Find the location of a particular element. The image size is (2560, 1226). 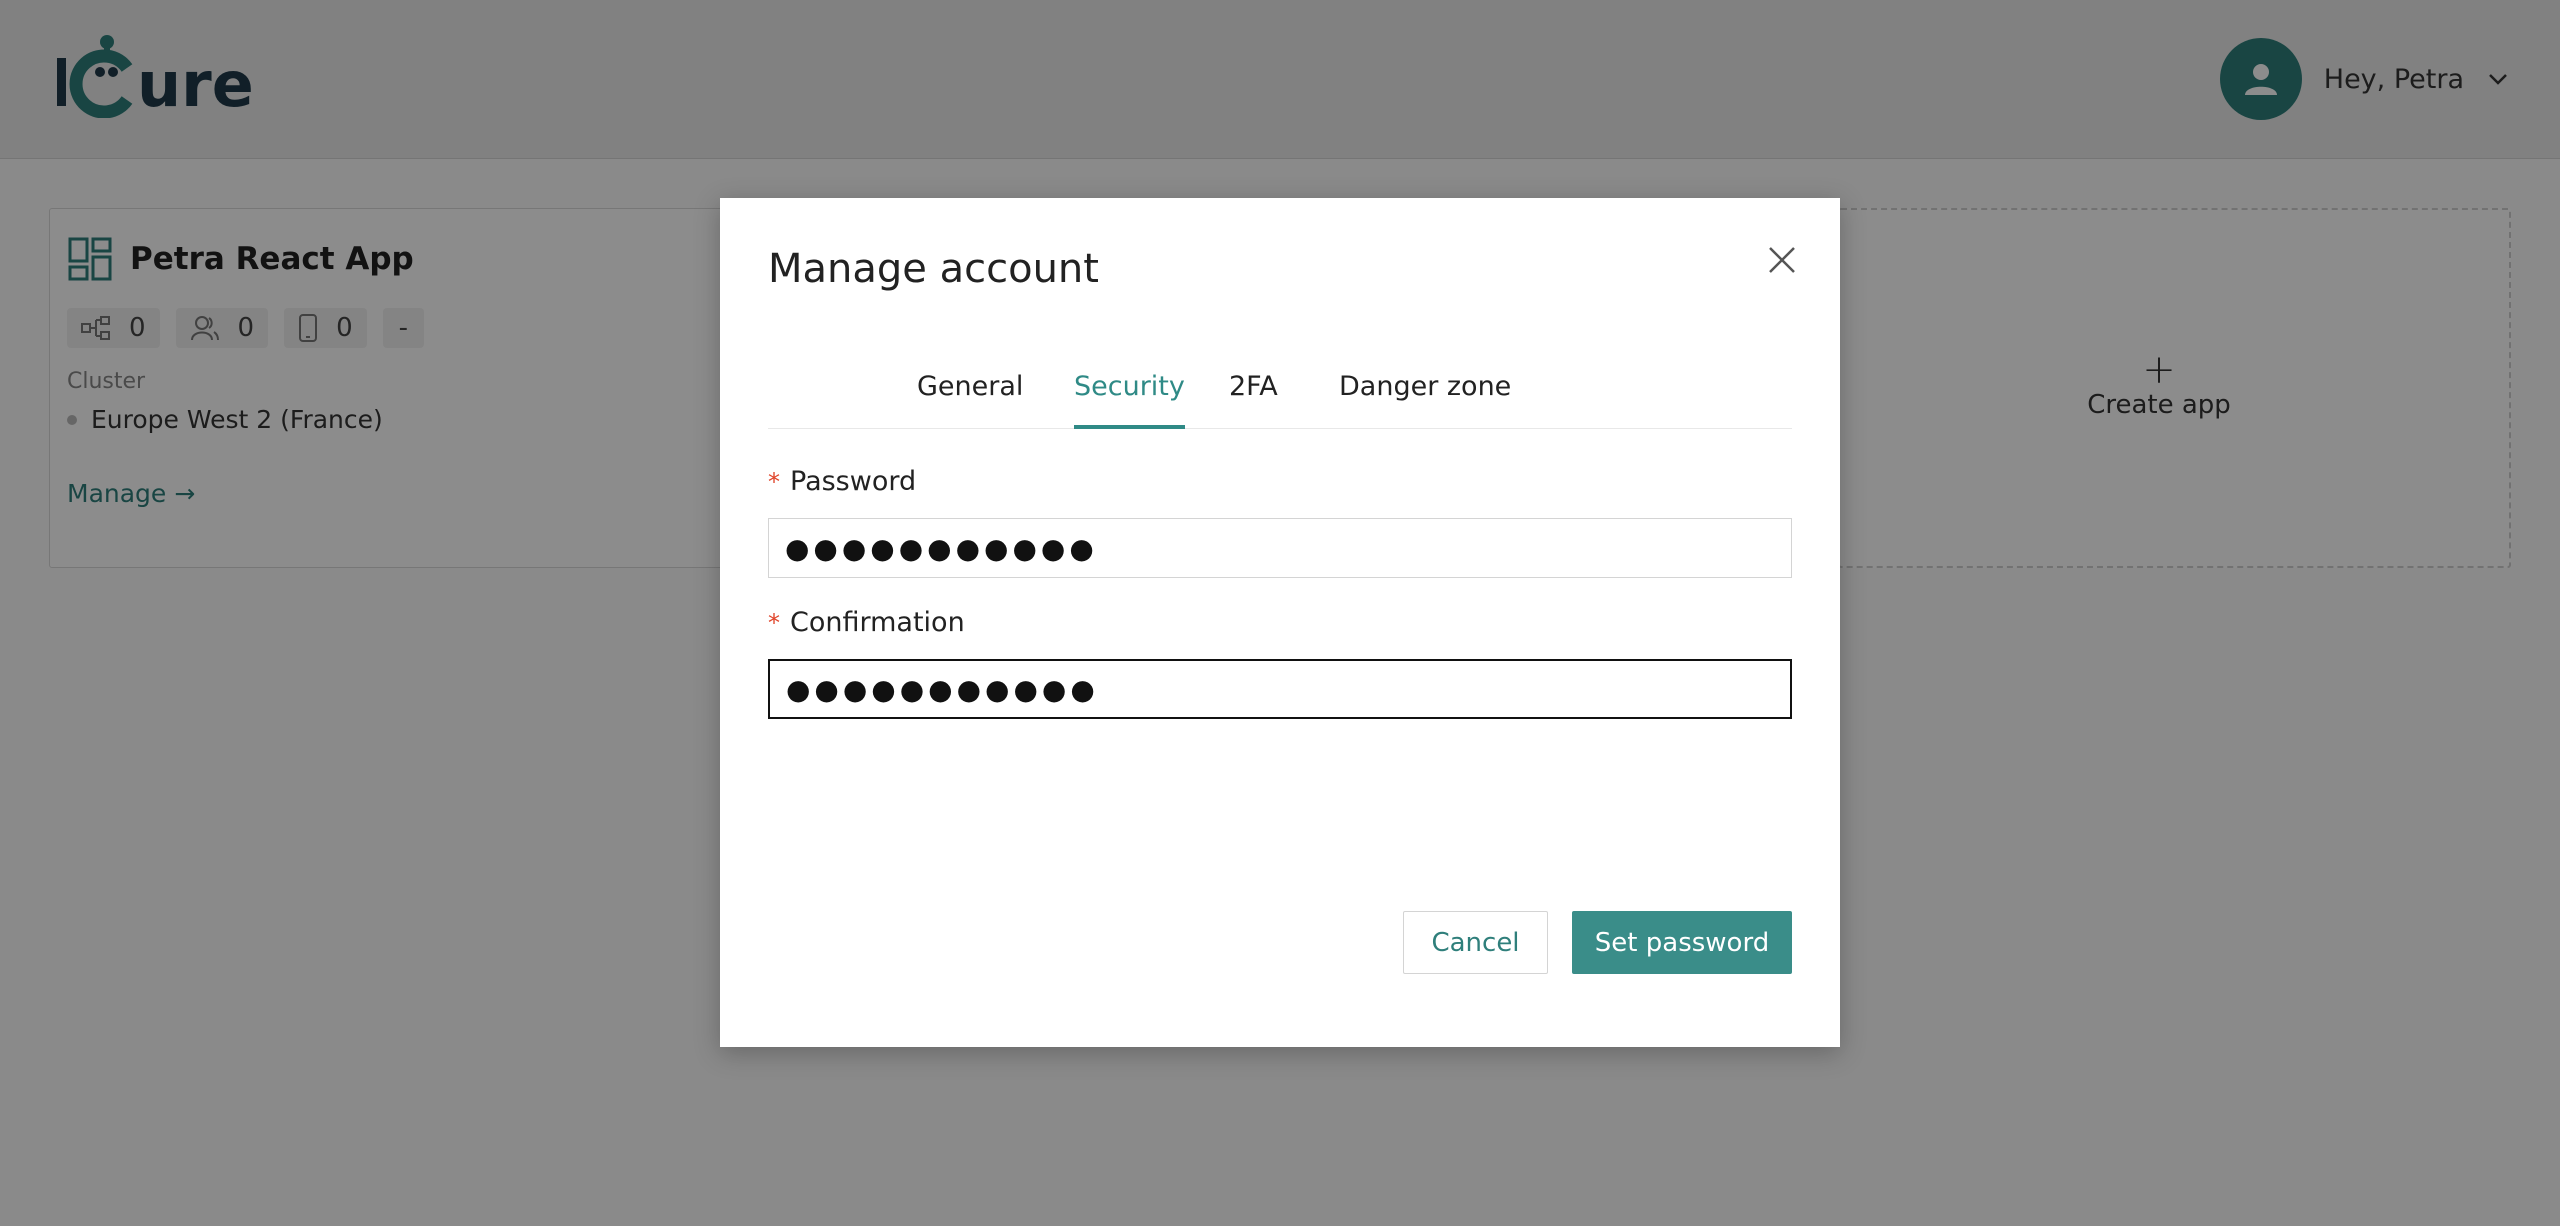

confirmation-label: * Confirmation is located at coordinates (866, 622).